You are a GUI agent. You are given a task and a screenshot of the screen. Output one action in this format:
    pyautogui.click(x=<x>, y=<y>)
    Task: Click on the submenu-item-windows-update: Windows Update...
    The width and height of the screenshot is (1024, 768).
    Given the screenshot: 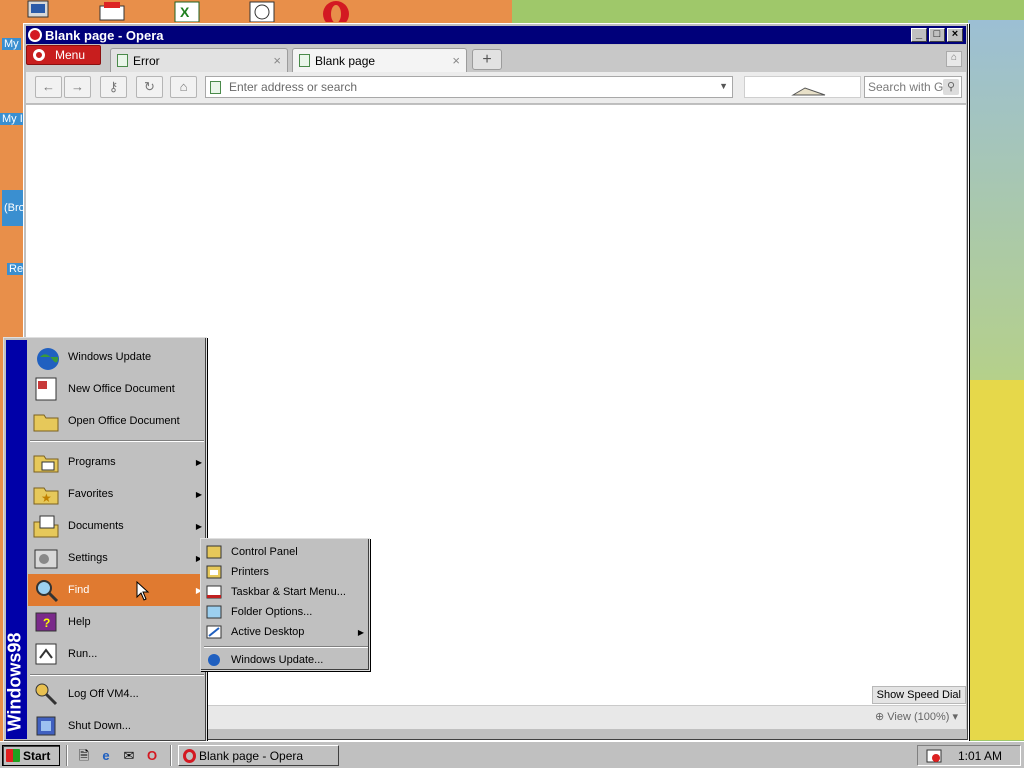 What is the action you would take?
    pyautogui.click(x=286, y=660)
    